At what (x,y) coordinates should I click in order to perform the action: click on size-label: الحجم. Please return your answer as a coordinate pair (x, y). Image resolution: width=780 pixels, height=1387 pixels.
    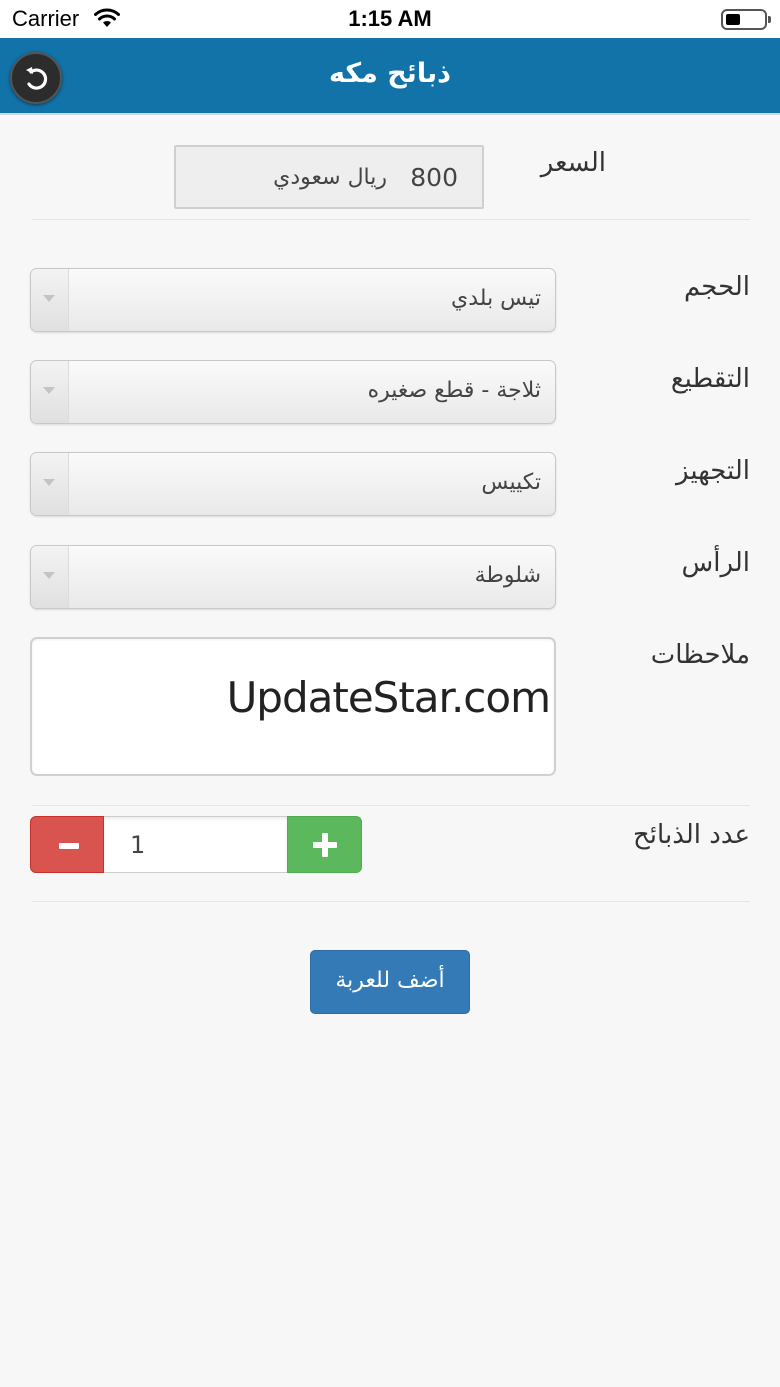
    Looking at the image, I should click on (716, 287).